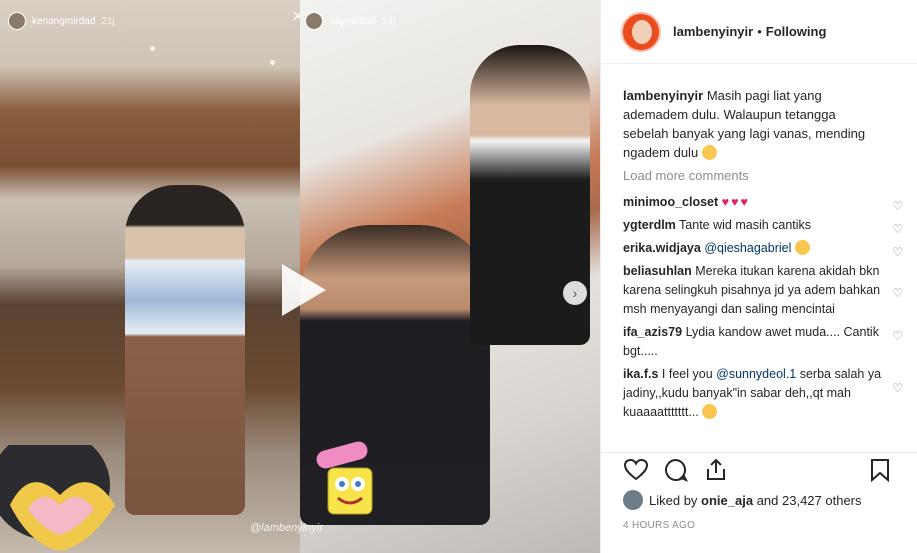 This screenshot has width=917, height=553. I want to click on load-more-comments-link: Load more comments, so click(770, 175).